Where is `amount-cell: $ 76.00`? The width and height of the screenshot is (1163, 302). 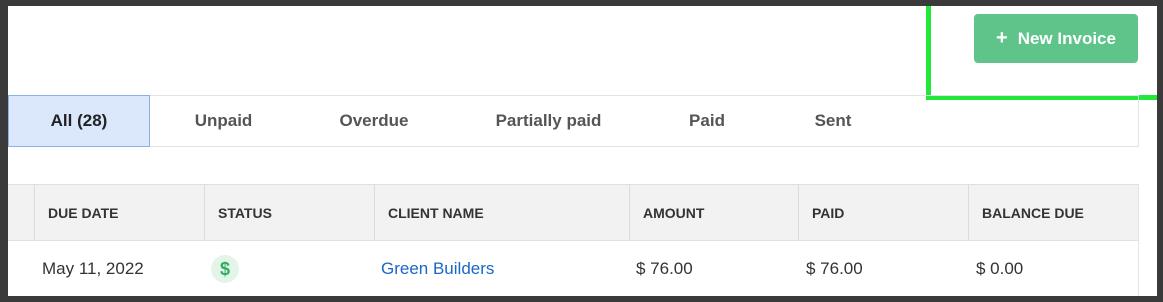 amount-cell: $ 76.00 is located at coordinates (664, 268).